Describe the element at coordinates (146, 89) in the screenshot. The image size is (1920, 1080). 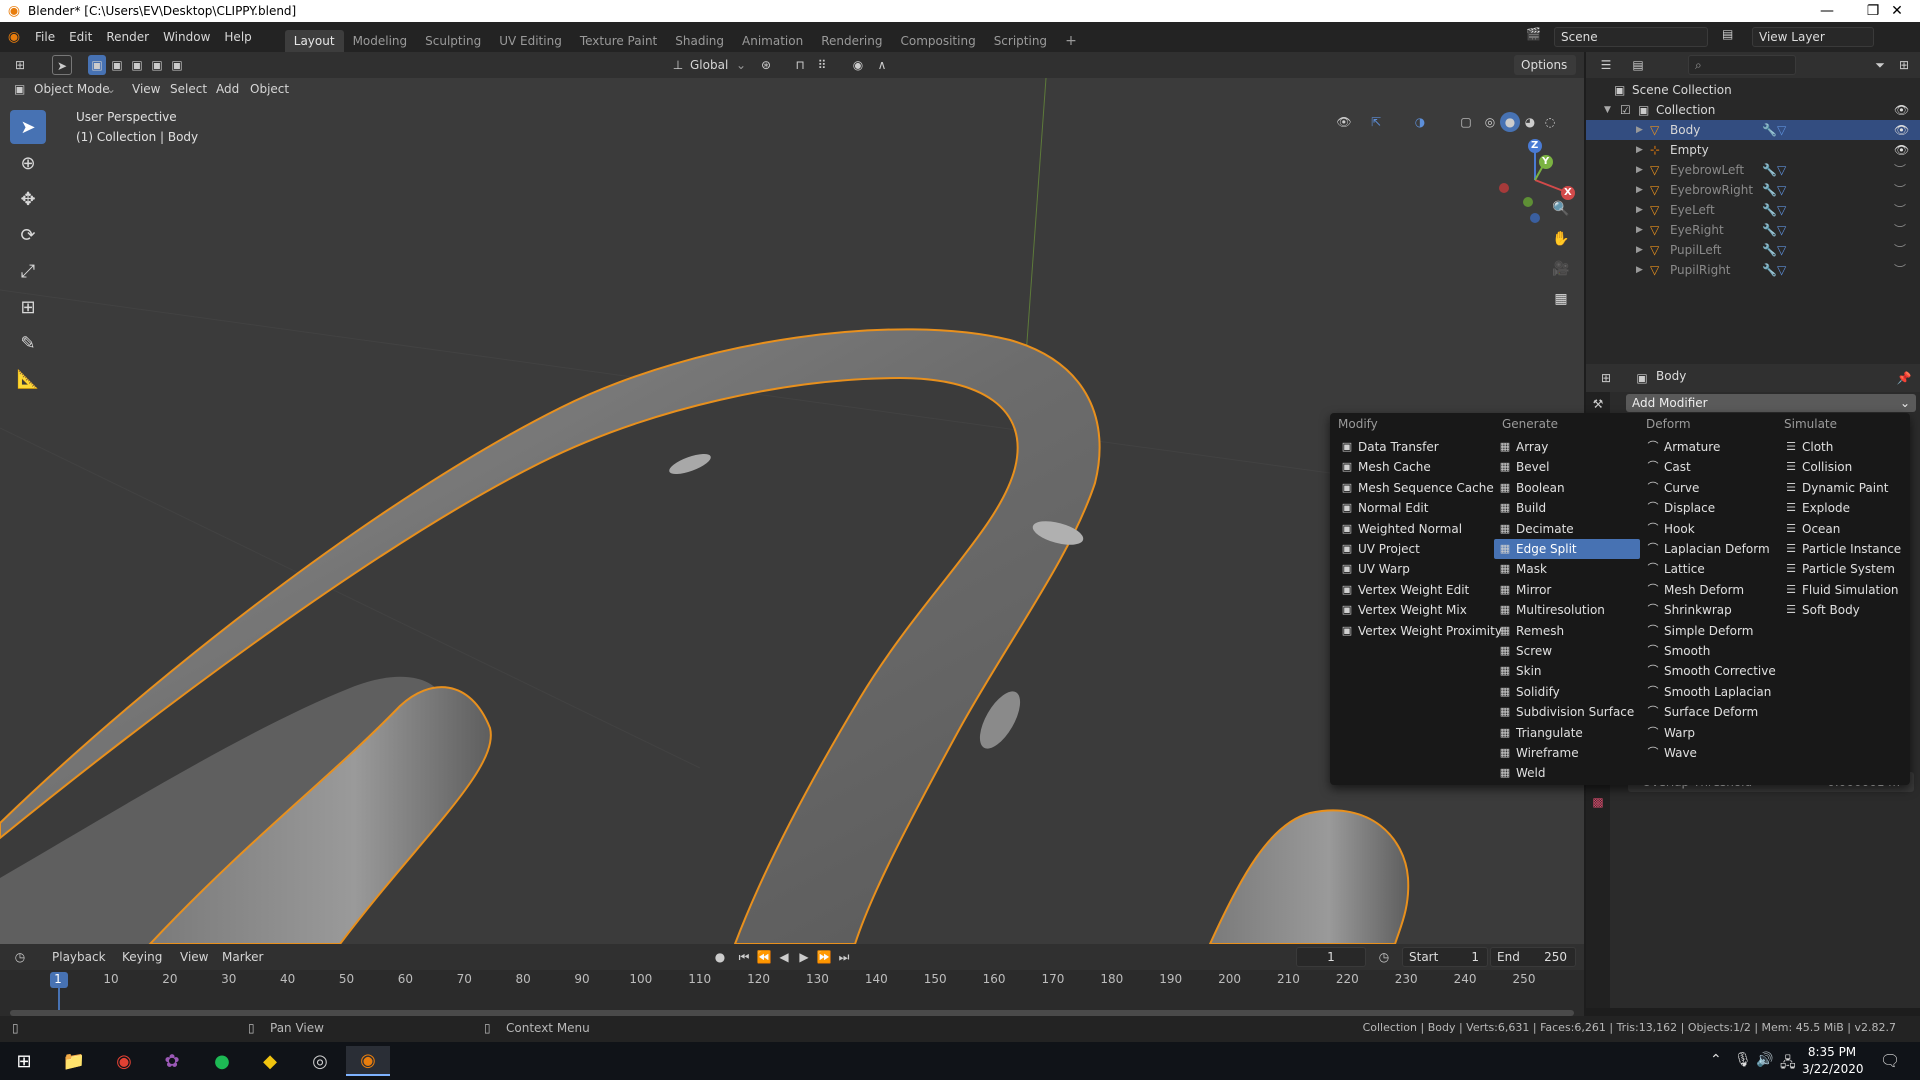
I see `menu-view: View` at that location.